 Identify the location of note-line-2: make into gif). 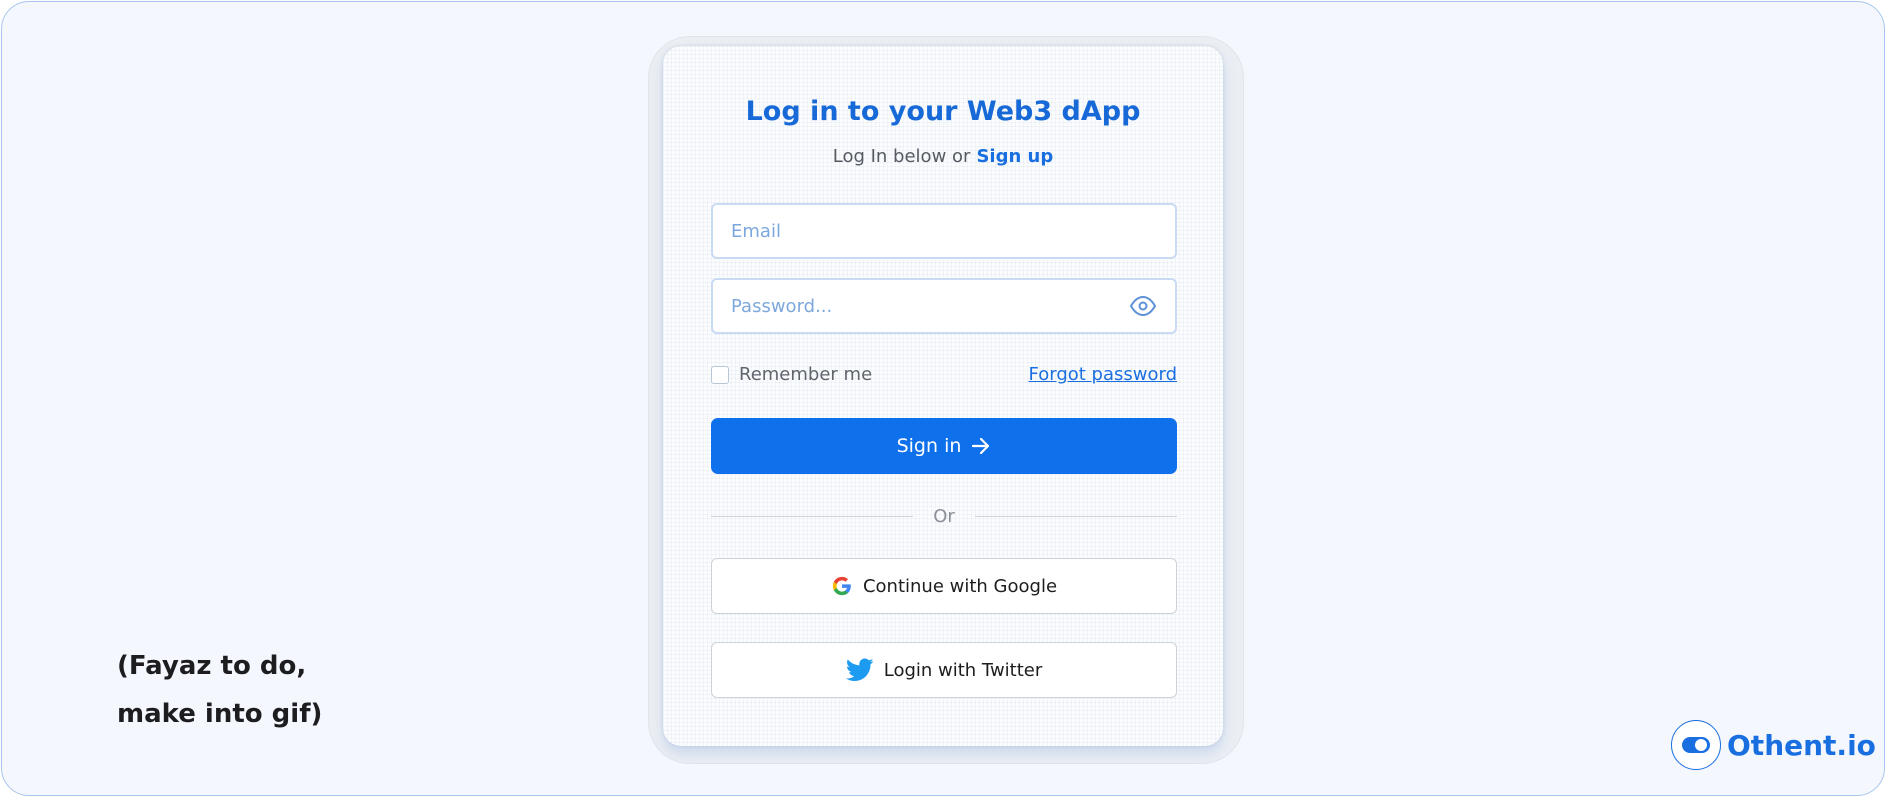
(220, 714).